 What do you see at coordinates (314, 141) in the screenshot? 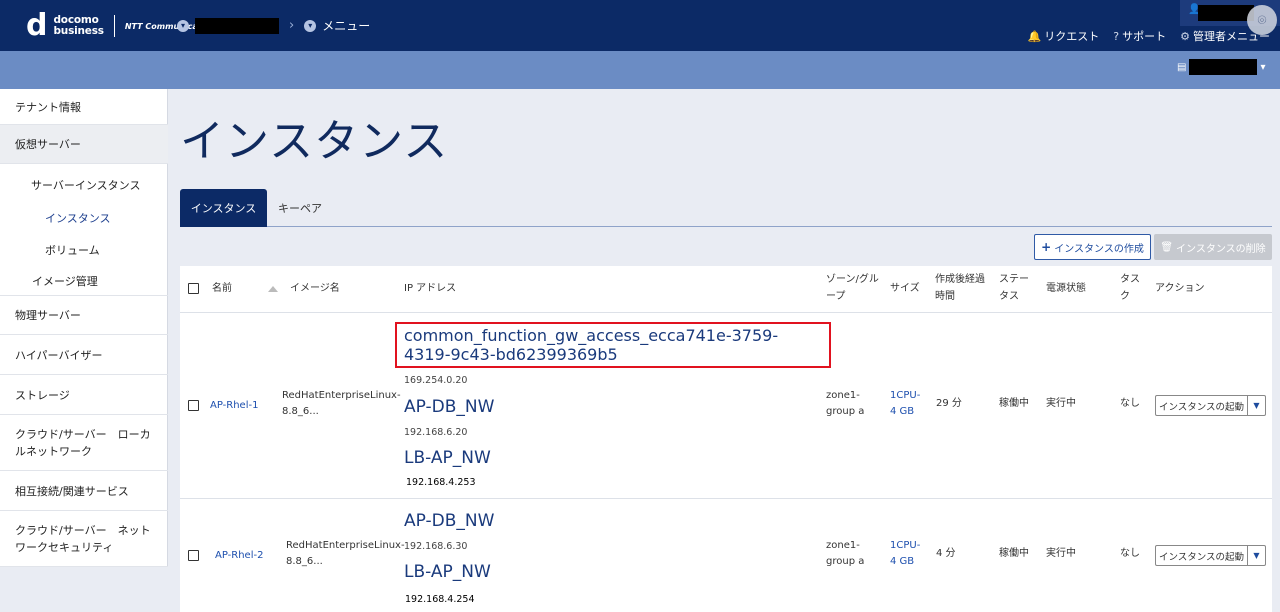
I see `page-title: インスタンス` at bounding box center [314, 141].